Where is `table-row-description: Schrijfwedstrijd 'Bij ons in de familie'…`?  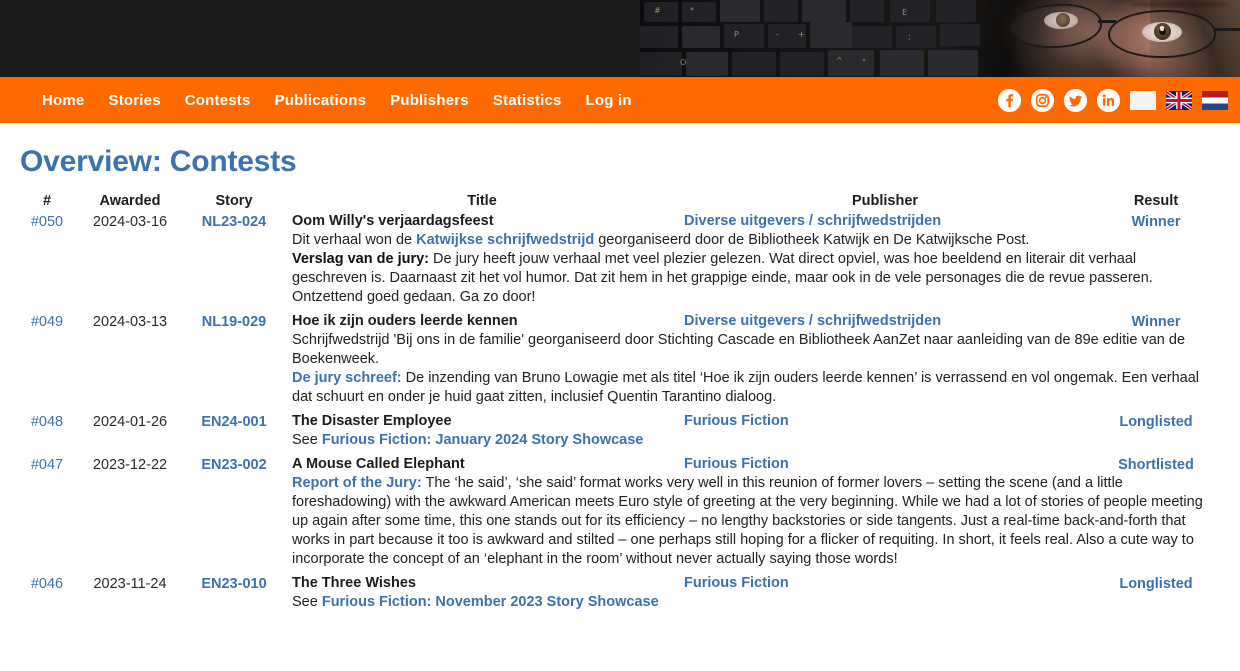
table-row-description: Schrijfwedstrijd 'Bij ons in de familie'… is located at coordinates (620, 371).